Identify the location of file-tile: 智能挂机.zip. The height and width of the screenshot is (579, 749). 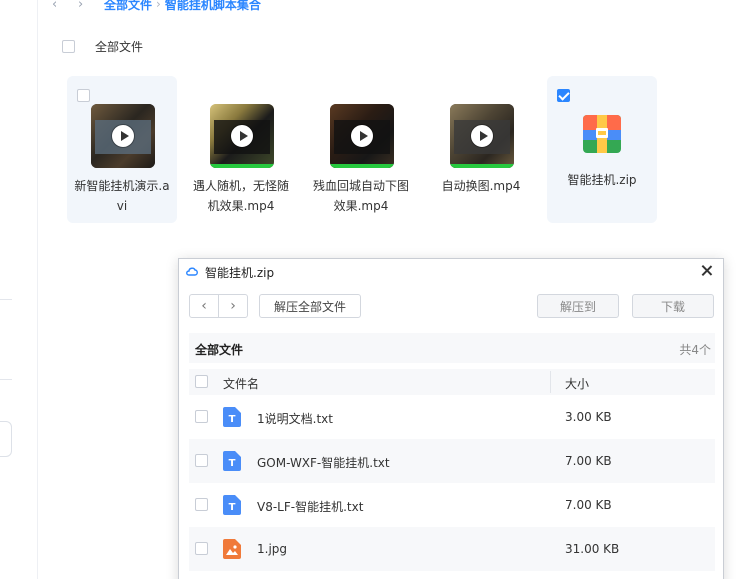
(602, 149).